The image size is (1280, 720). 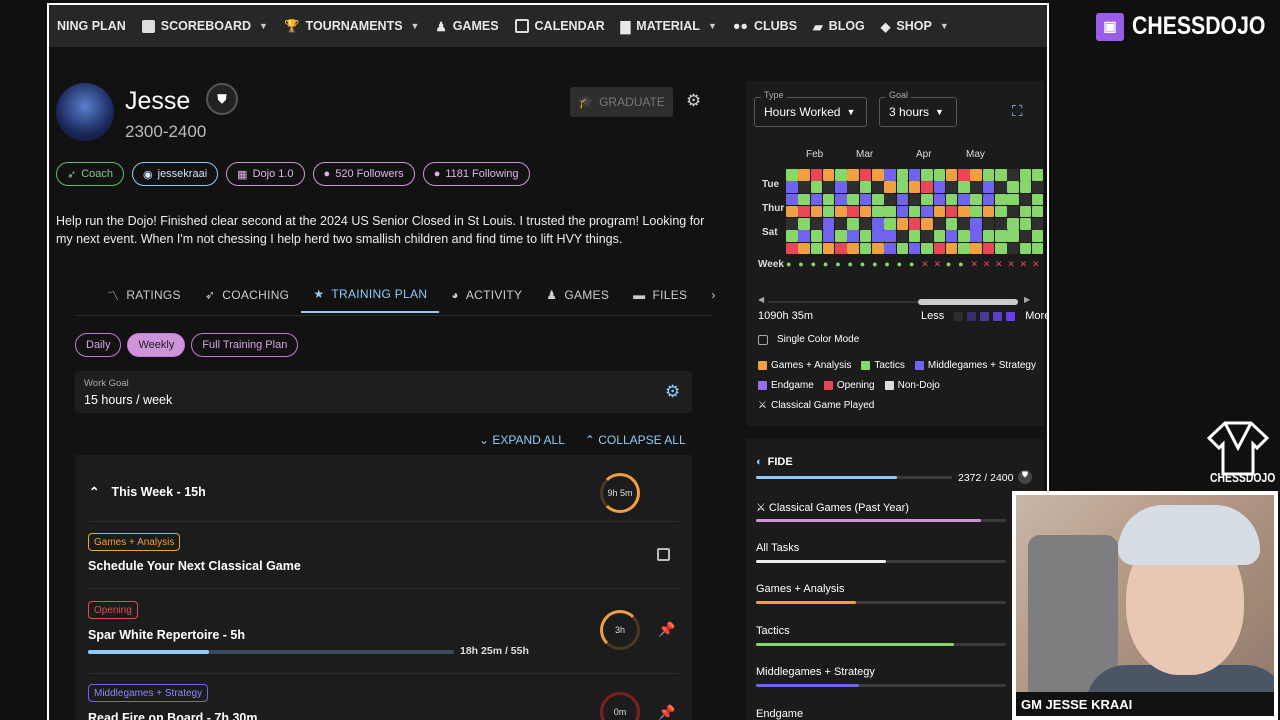 I want to click on nav-blog: ▰ BLOG, so click(x=839, y=26).